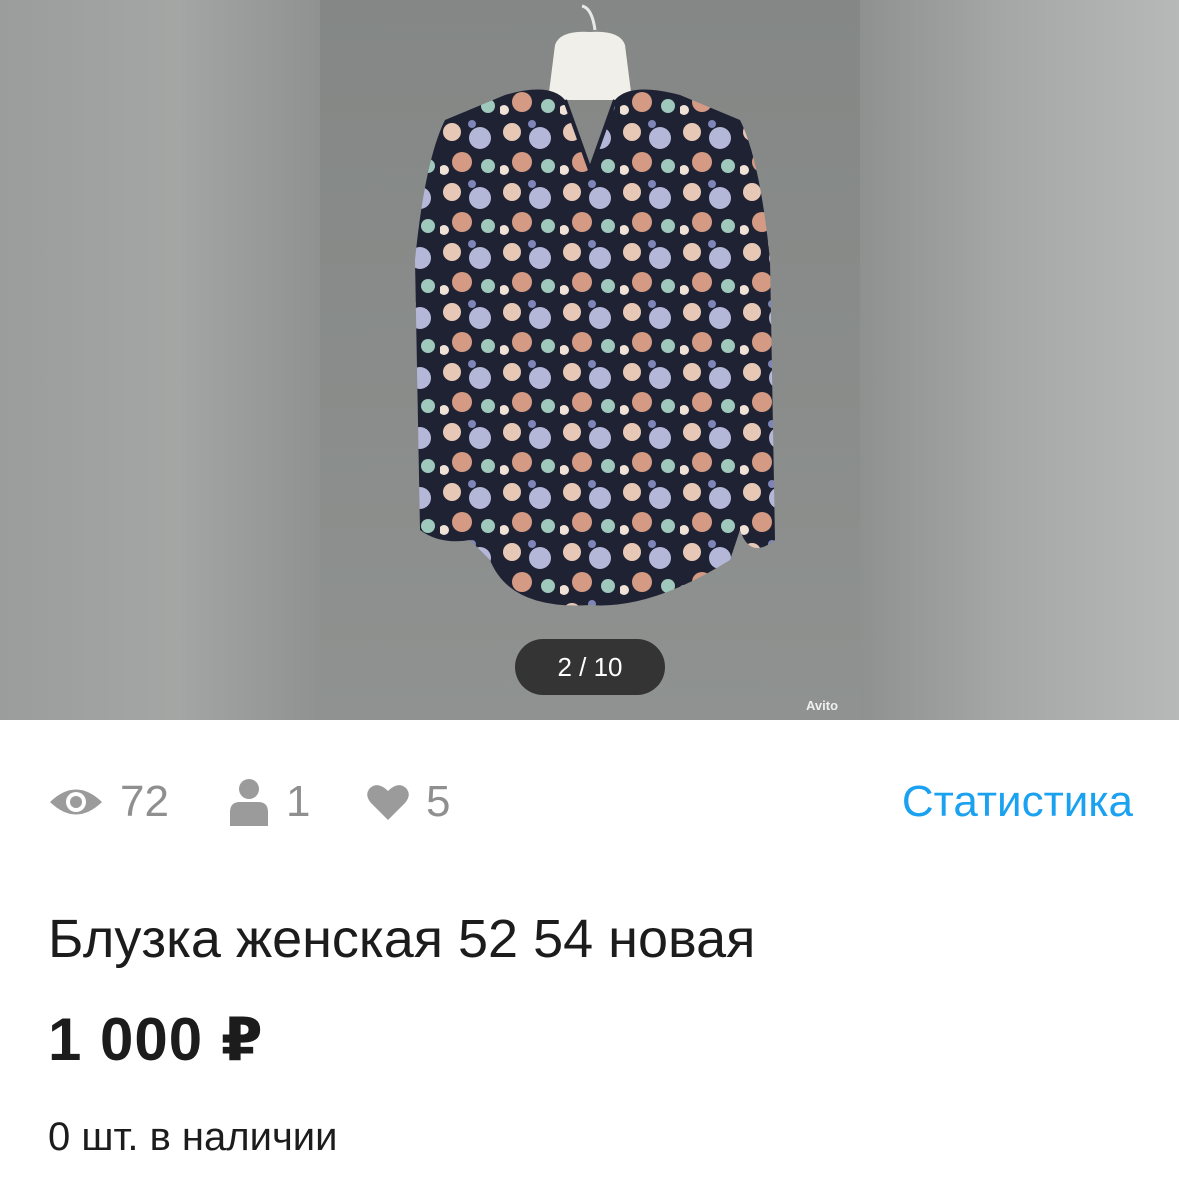 Image resolution: width=1179 pixels, height=1178 pixels. I want to click on contacts-count: 1, so click(298, 801).